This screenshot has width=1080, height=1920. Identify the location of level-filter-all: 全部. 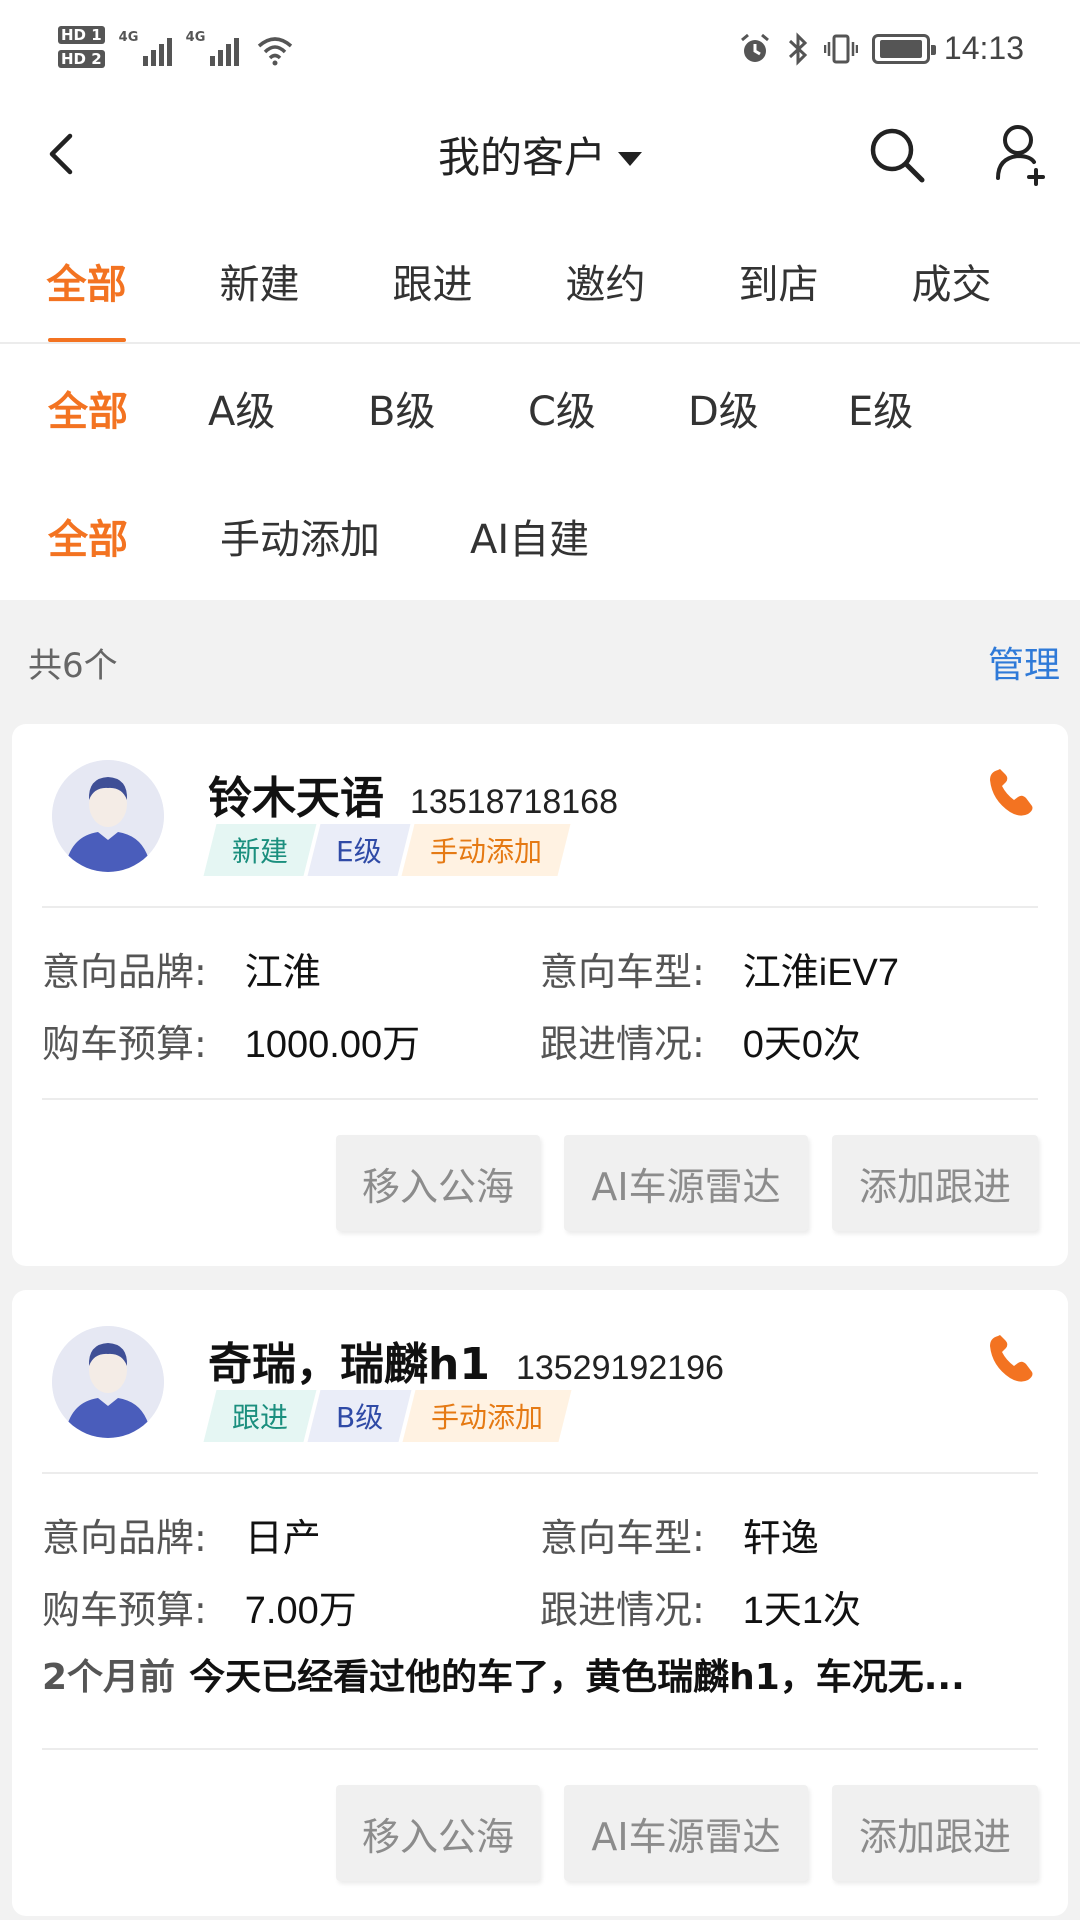
(128, 408).